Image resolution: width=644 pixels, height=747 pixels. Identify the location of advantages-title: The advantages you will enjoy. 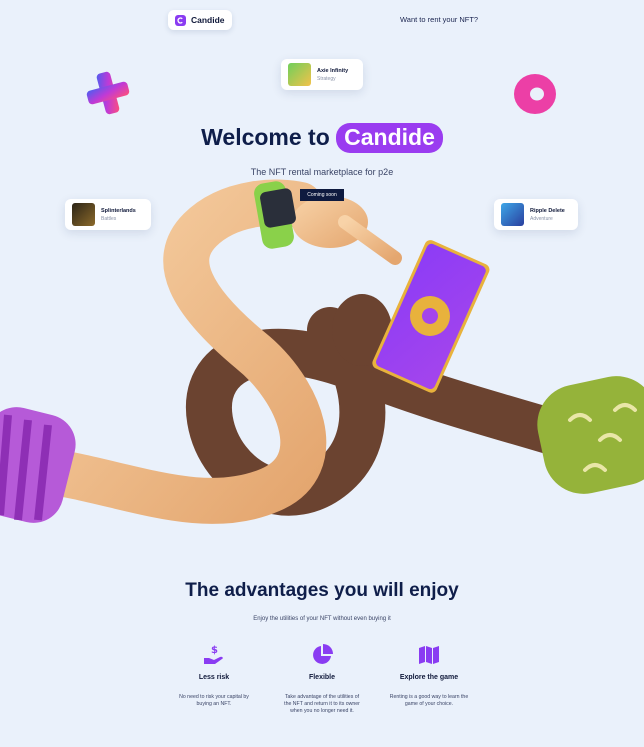
(322, 590).